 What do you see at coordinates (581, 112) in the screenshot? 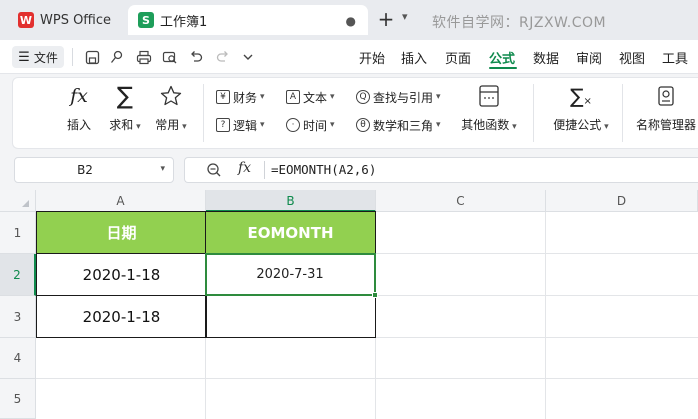
I see `quick-formula-button: ∑ × 便捷公式 ▾` at bounding box center [581, 112].